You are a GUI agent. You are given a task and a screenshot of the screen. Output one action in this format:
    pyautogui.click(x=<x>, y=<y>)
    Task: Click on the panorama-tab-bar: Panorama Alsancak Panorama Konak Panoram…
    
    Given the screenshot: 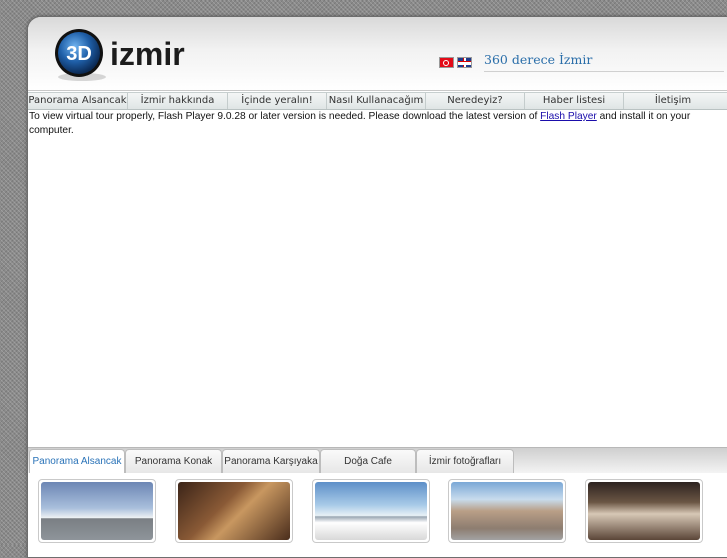 What is the action you would take?
    pyautogui.click(x=377, y=461)
    